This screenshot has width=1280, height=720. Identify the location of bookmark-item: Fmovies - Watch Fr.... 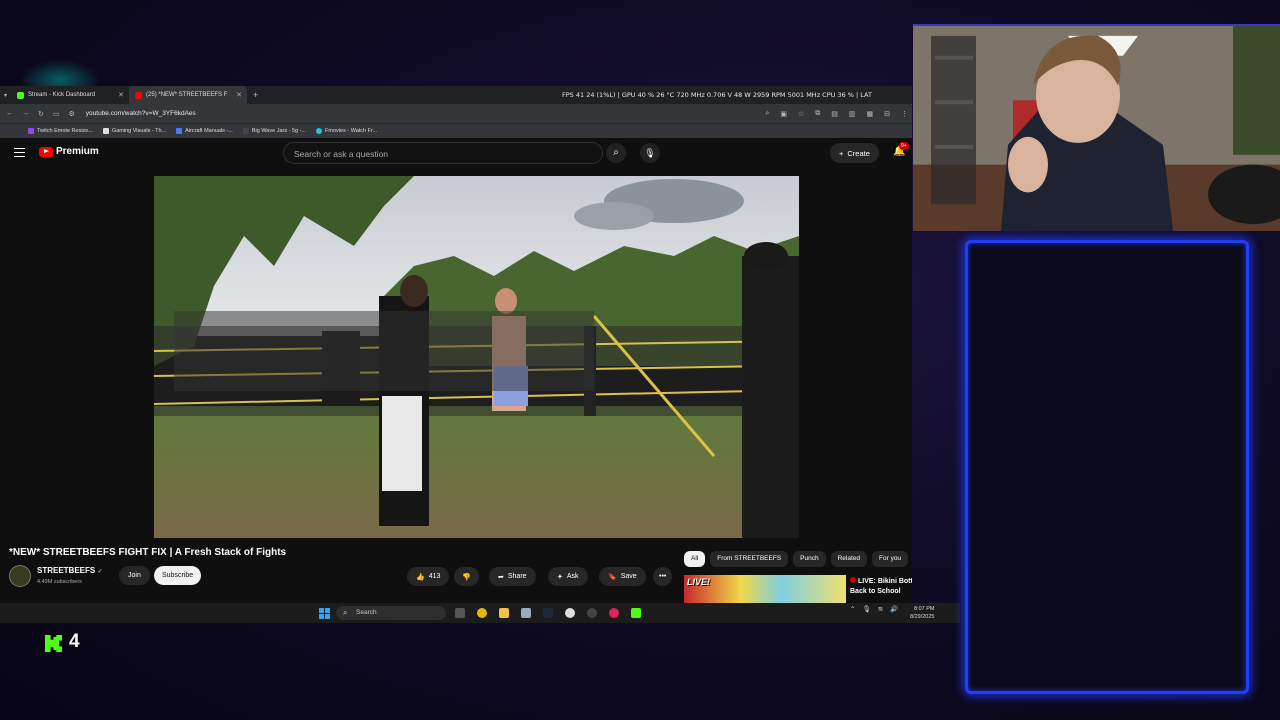
(346, 131).